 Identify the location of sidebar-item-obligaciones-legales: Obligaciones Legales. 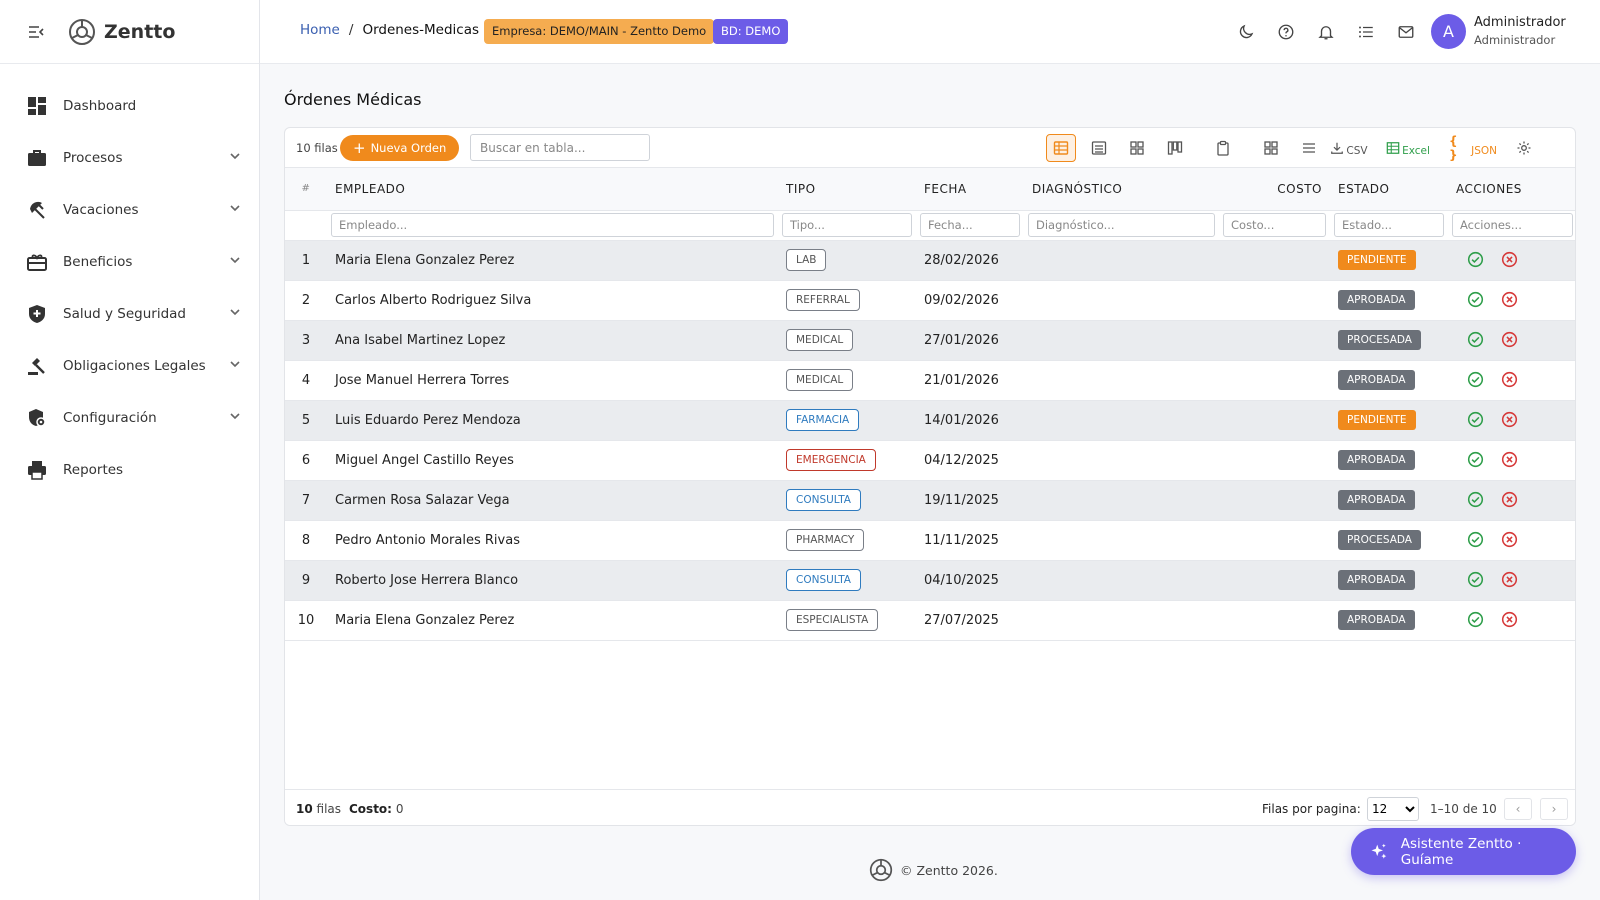
(129, 366).